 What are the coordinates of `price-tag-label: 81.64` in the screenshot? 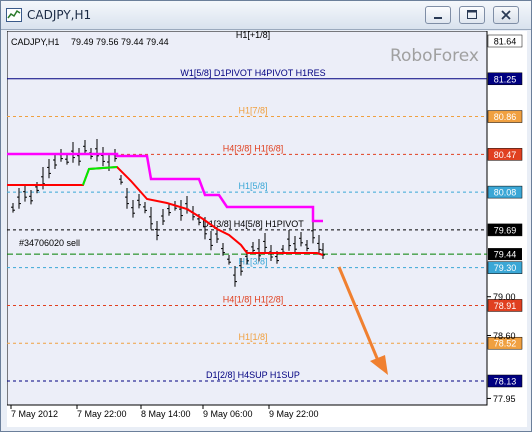 It's located at (505, 42).